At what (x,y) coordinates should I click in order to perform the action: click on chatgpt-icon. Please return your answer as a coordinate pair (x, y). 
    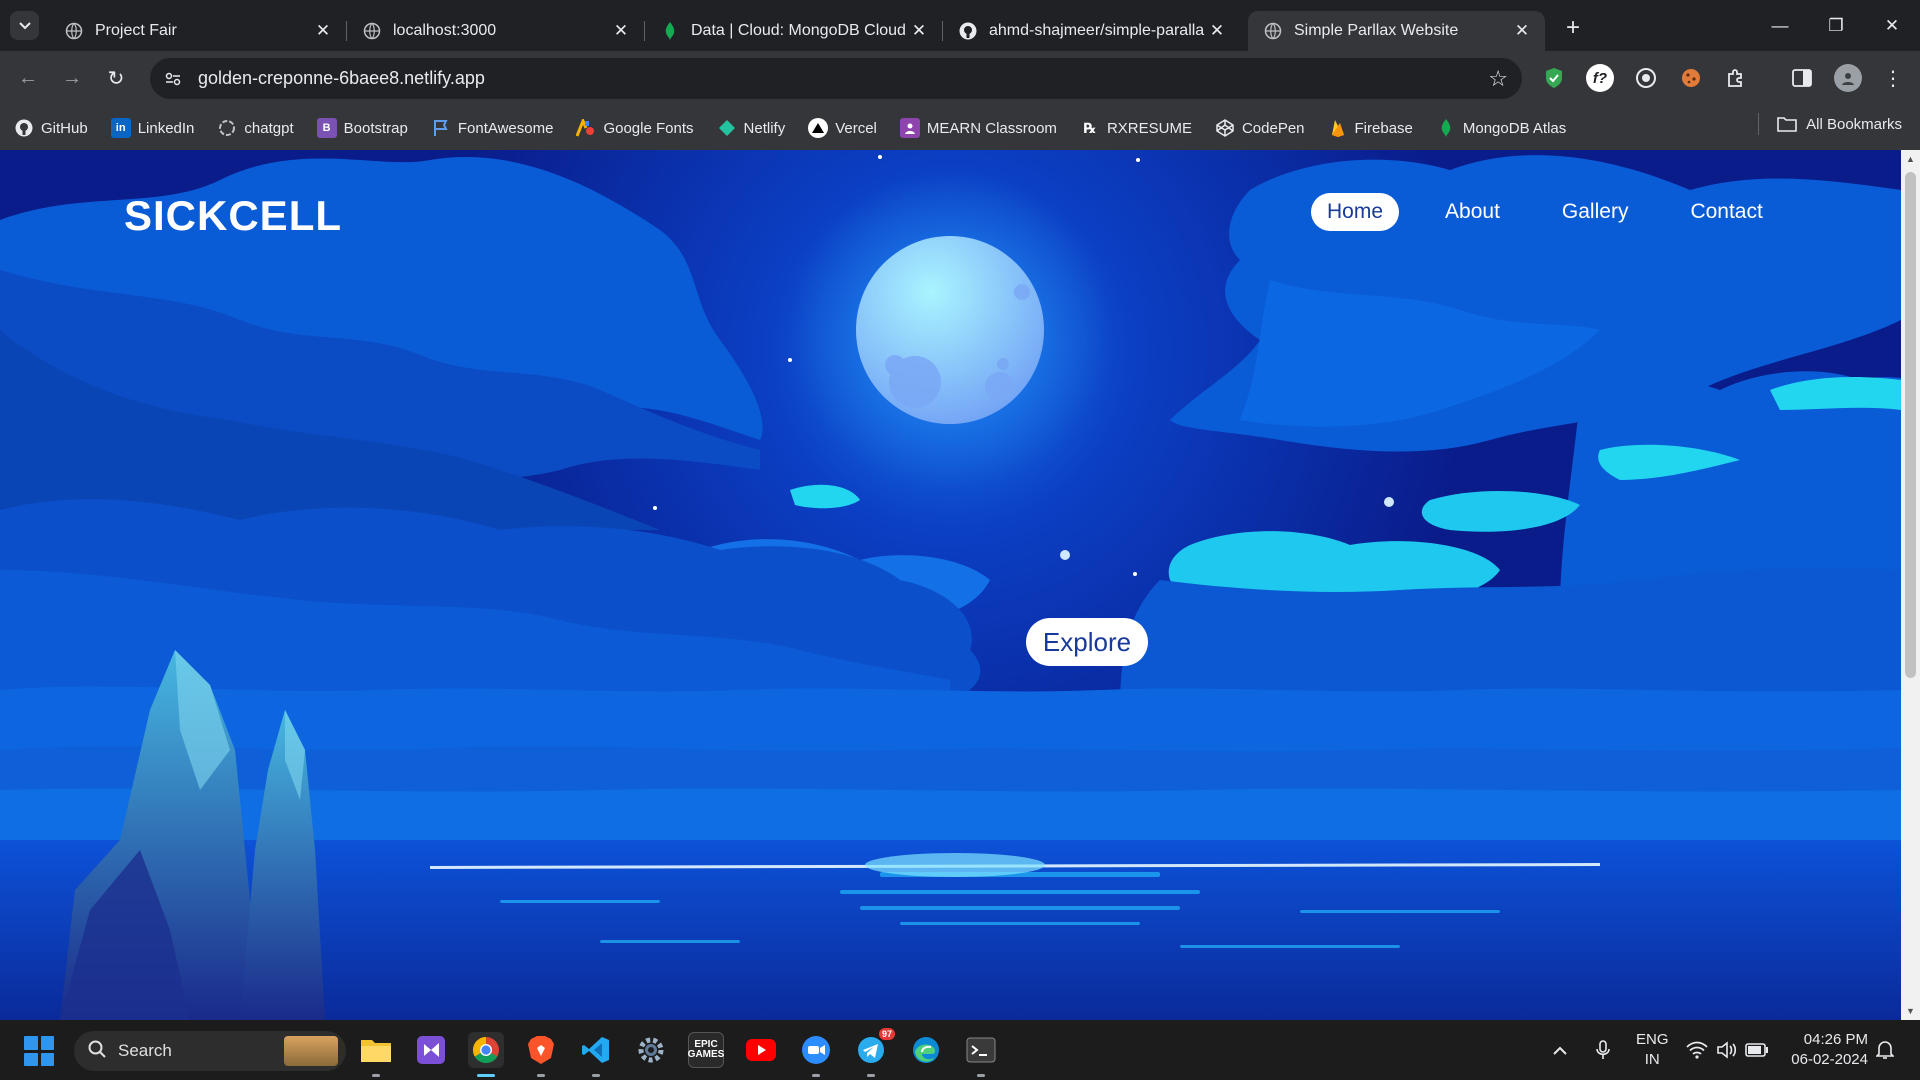
    Looking at the image, I should click on (227, 128).